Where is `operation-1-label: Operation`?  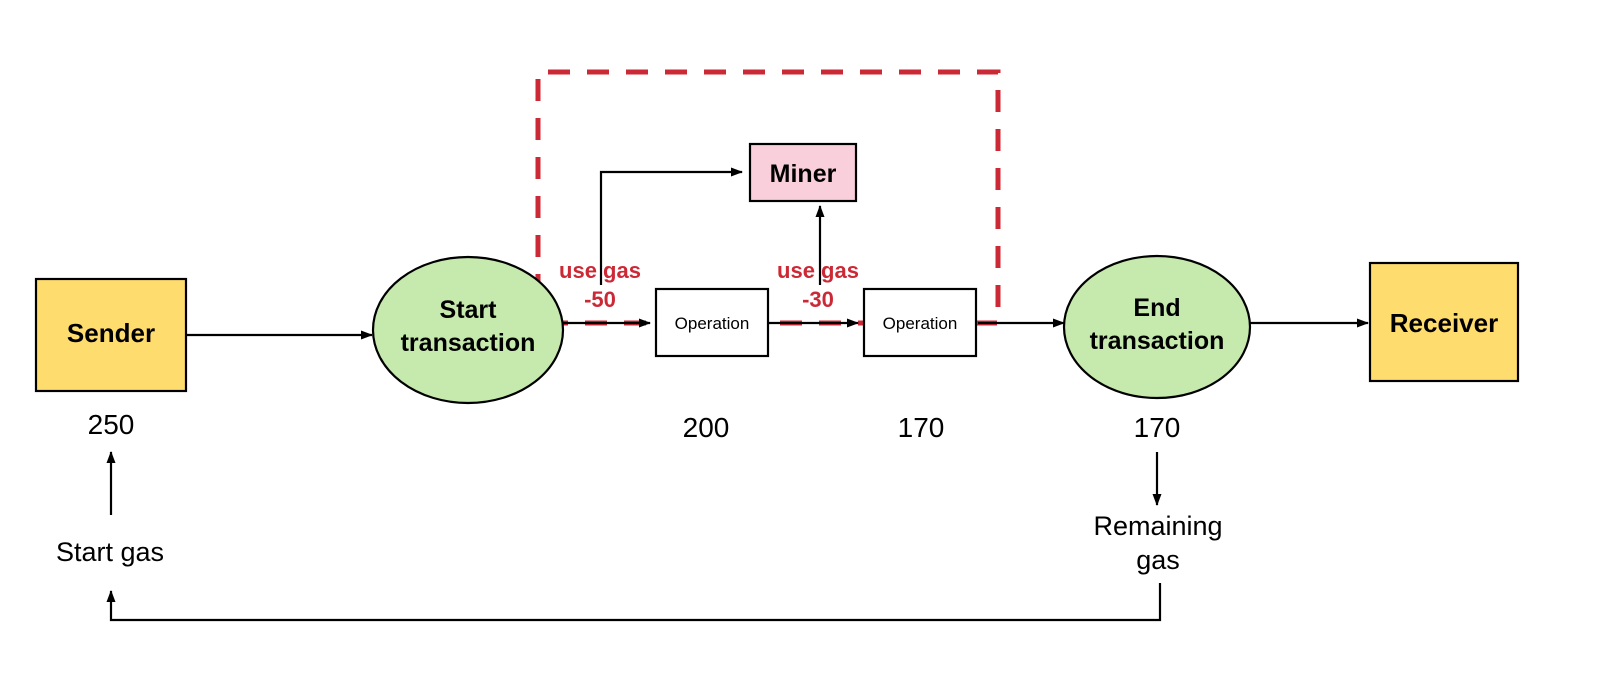 operation-1-label: Operation is located at coordinates (712, 323).